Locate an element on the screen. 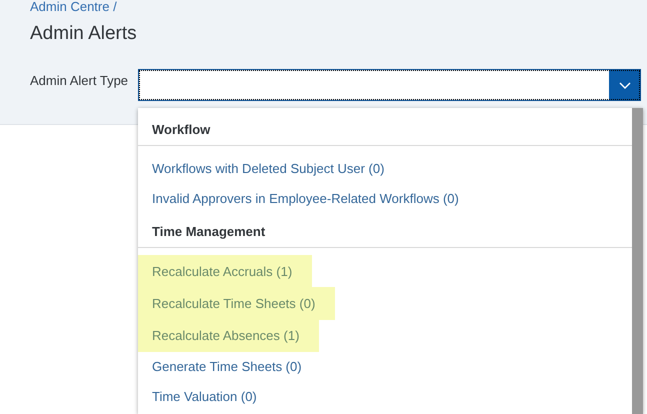 This screenshot has width=647, height=414. group-heading: Workflow is located at coordinates (385, 134).